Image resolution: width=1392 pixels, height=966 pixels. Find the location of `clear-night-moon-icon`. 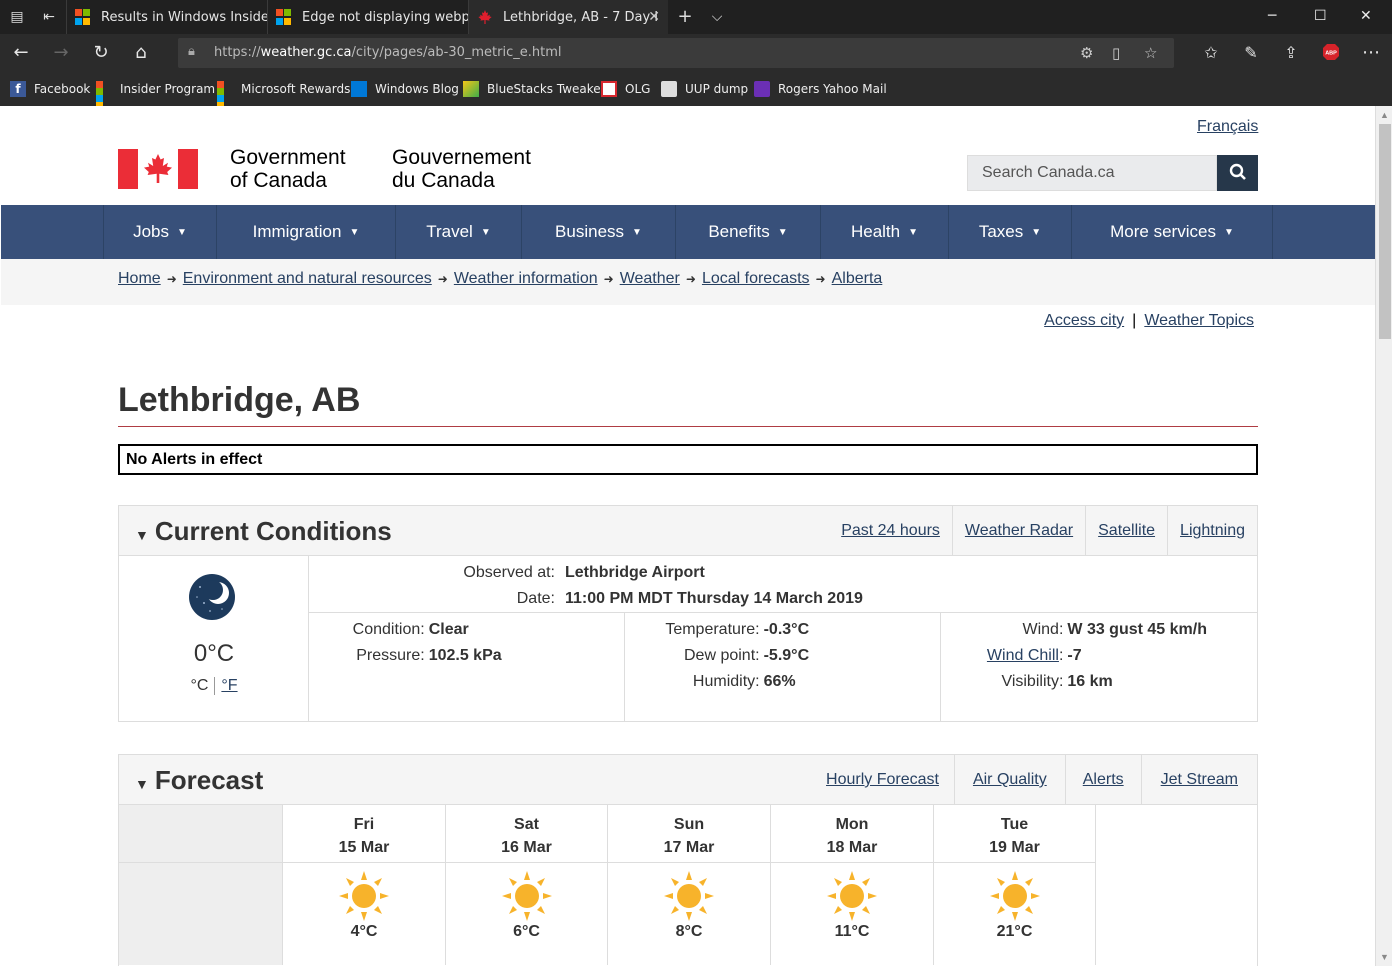

clear-night-moon-icon is located at coordinates (212, 597).